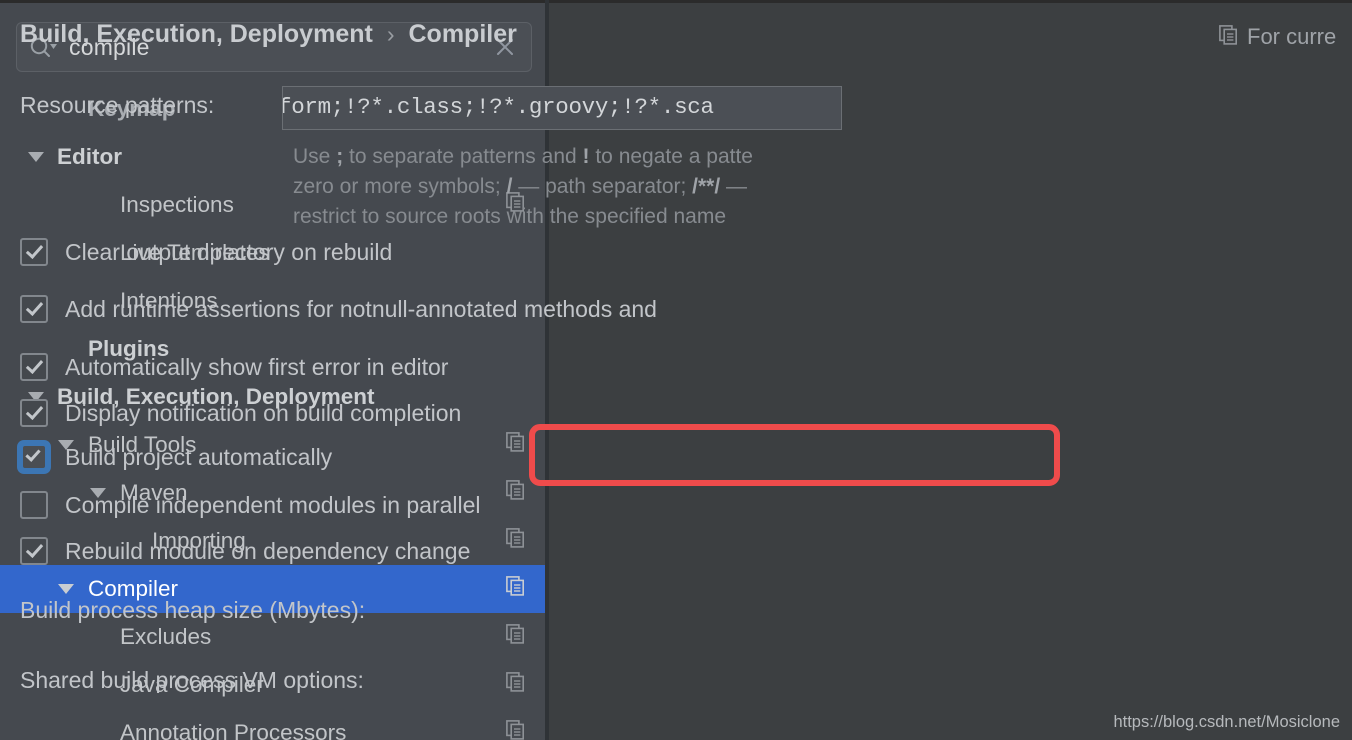  What do you see at coordinates (263, 412) in the screenshot?
I see `checkbox-label: Display notification on build completion` at bounding box center [263, 412].